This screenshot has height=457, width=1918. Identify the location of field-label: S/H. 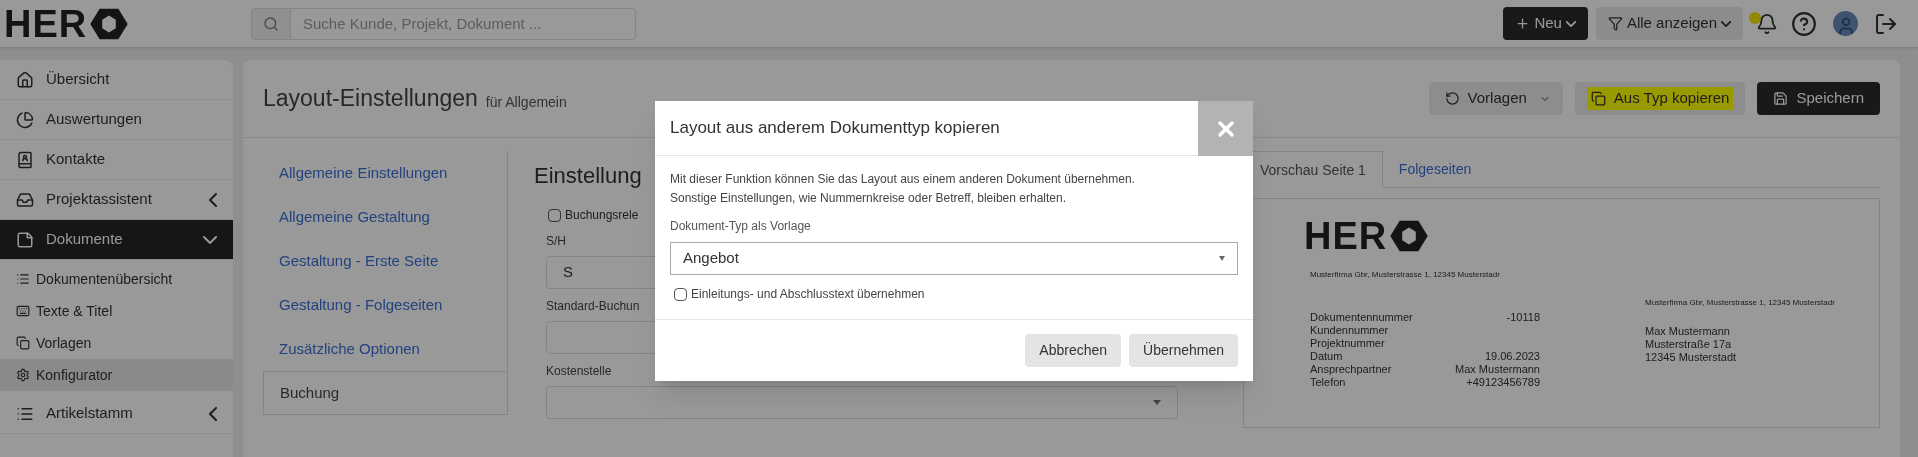
(556, 241).